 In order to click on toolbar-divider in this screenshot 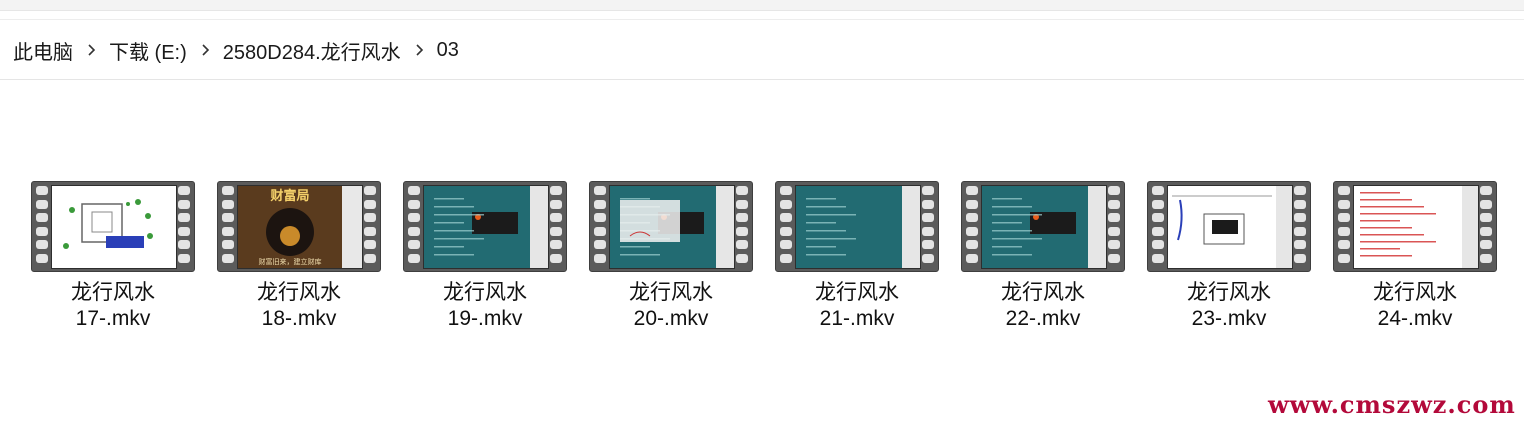, I will do `click(762, 19)`.